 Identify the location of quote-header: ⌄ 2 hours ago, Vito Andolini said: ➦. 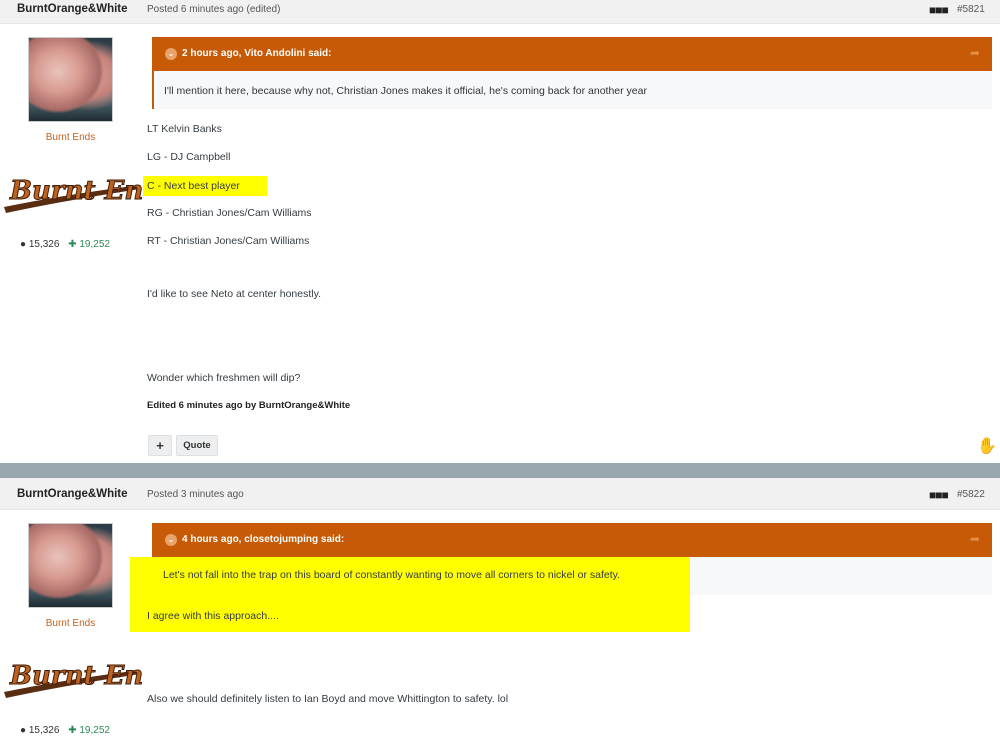
(573, 54).